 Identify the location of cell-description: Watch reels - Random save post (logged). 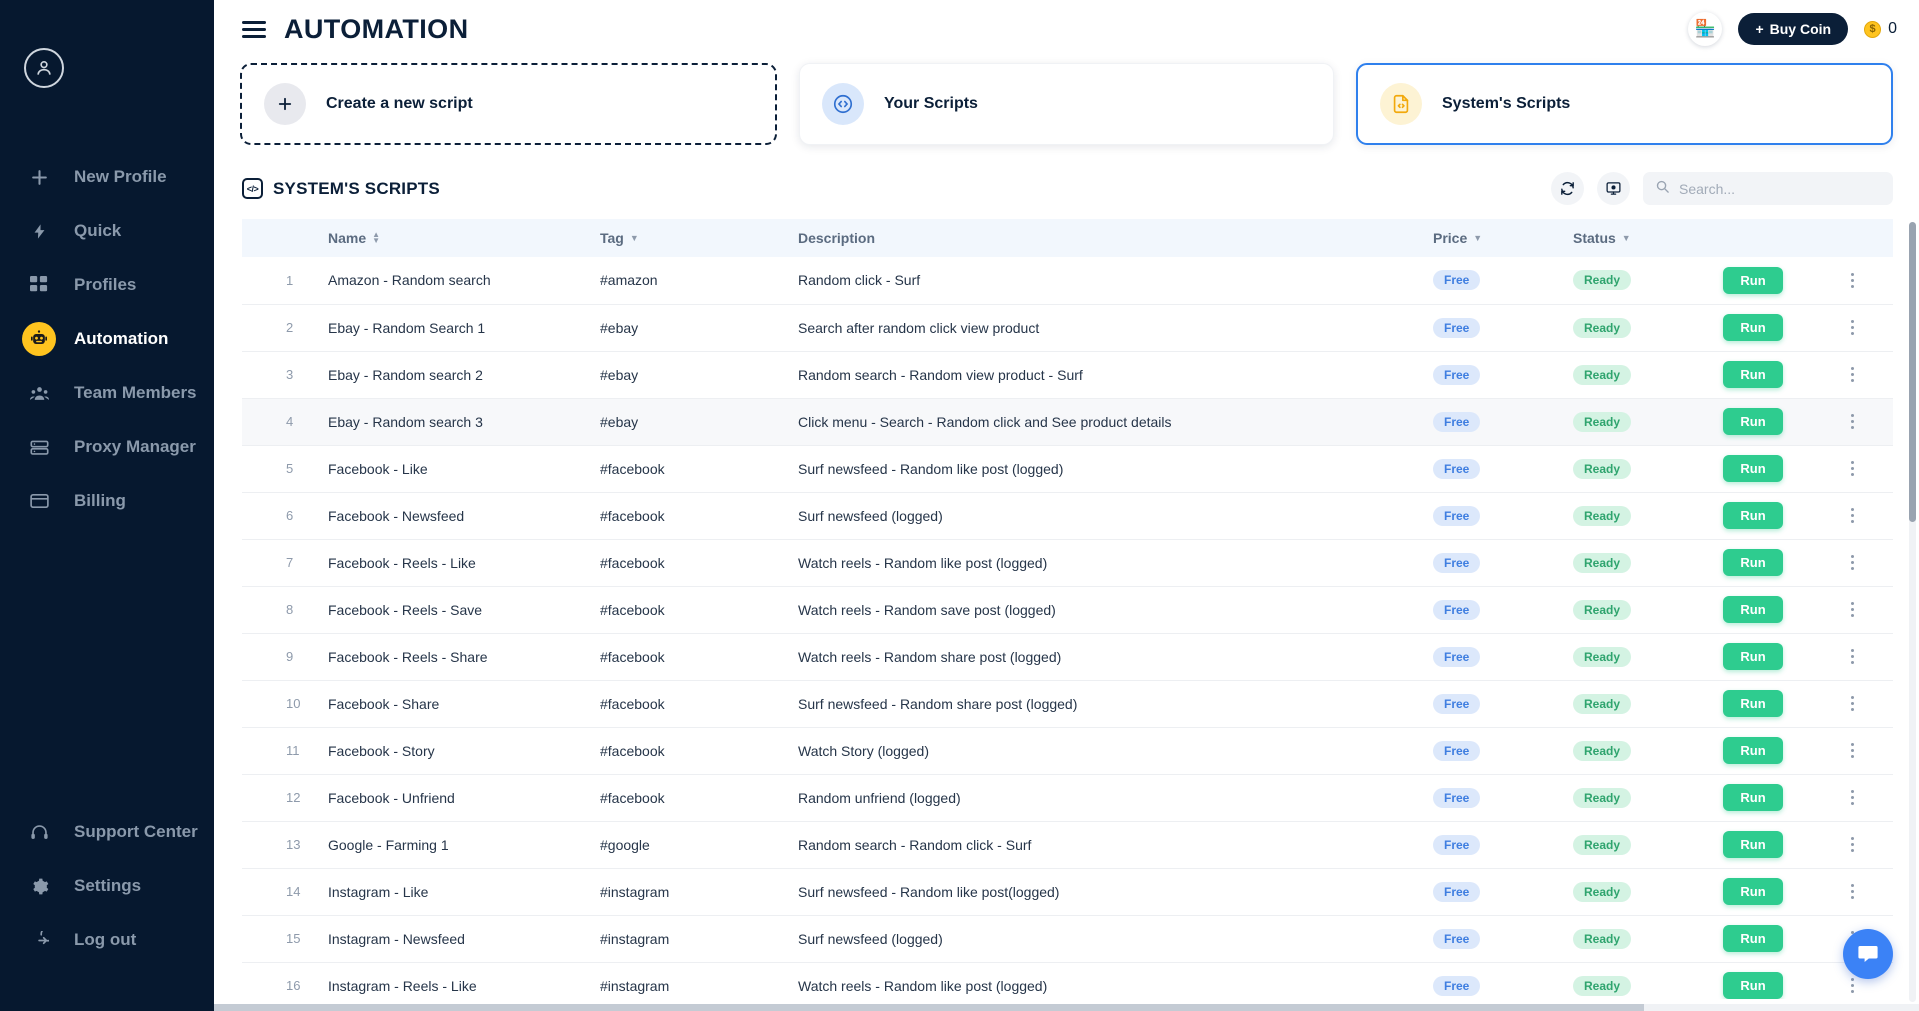
(1115, 610).